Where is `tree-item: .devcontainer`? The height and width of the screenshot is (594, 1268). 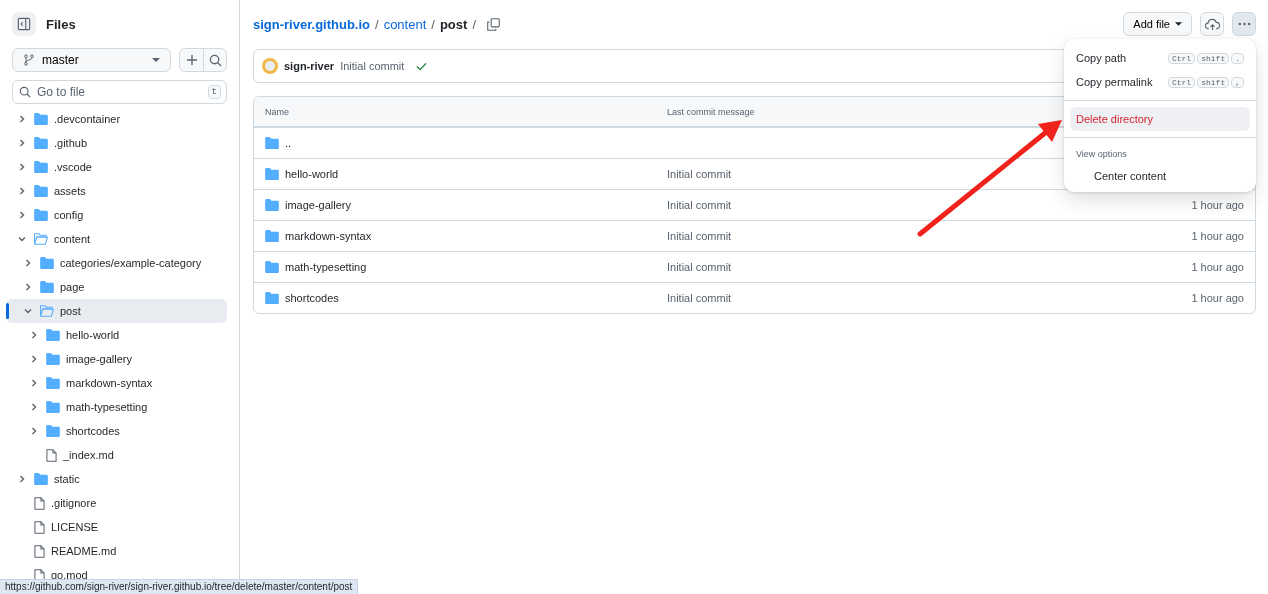 tree-item: .devcontainer is located at coordinates (116, 119).